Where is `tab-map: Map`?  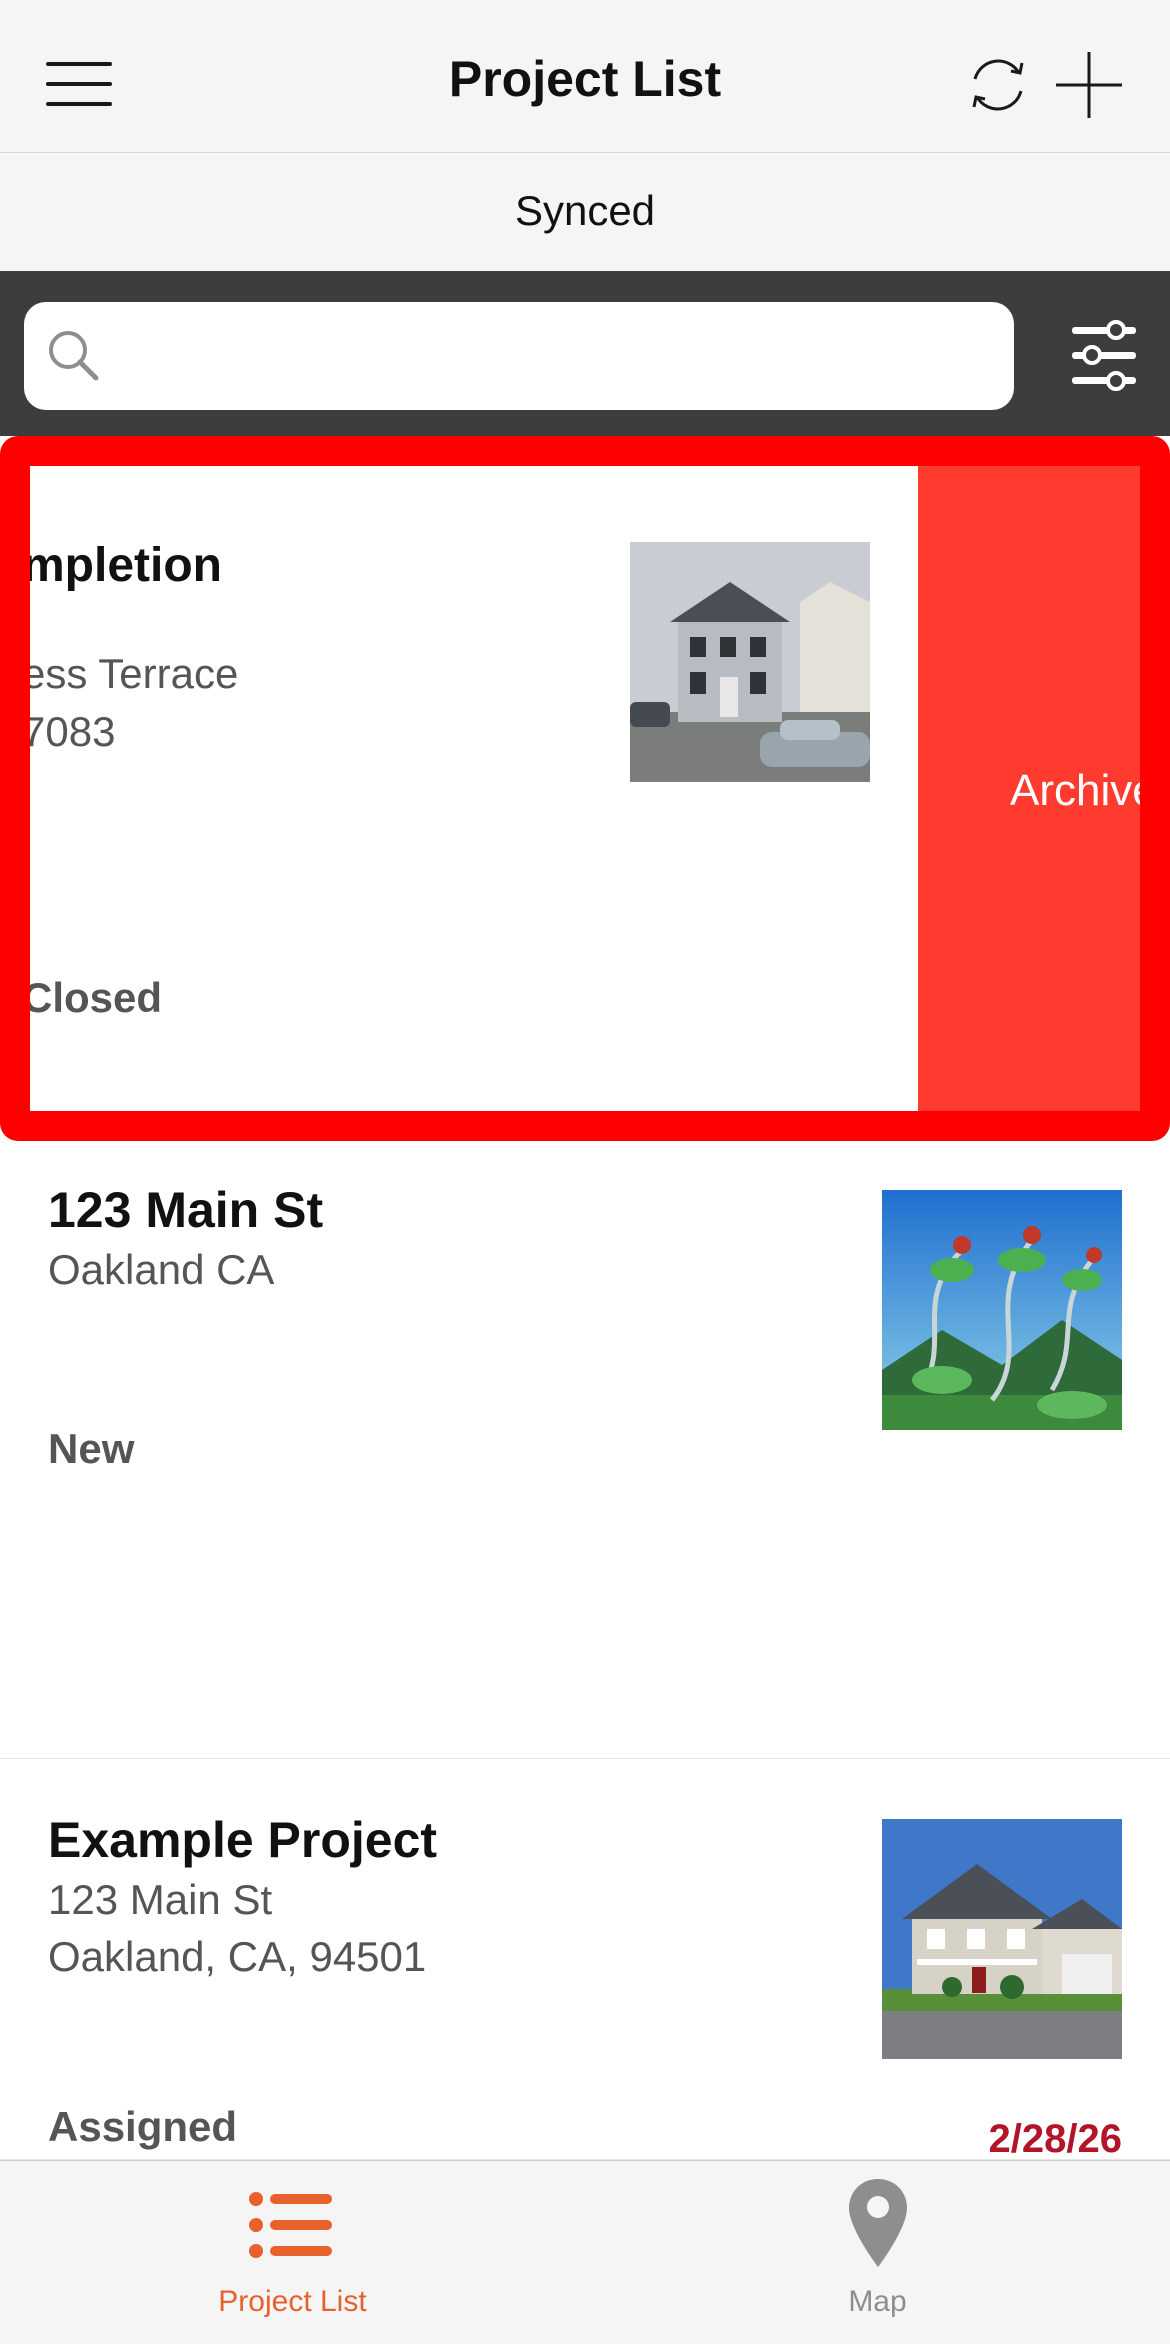 tab-map: Map is located at coordinates (877, 2252).